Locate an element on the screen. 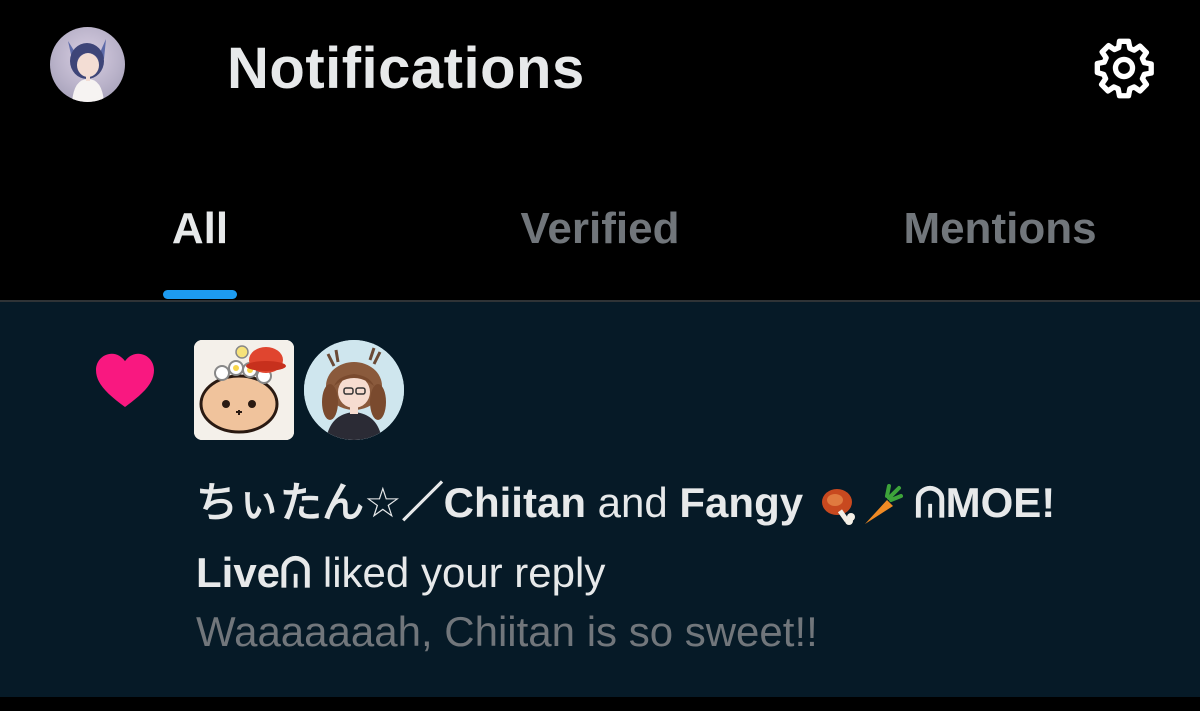 This screenshot has width=1200, height=711. notification-ribbon: ᕬ is located at coordinates (930, 502).